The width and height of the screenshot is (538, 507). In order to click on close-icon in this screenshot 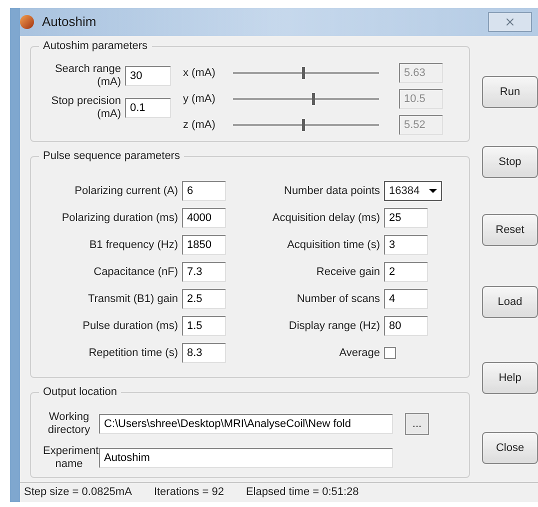, I will do `click(510, 22)`.